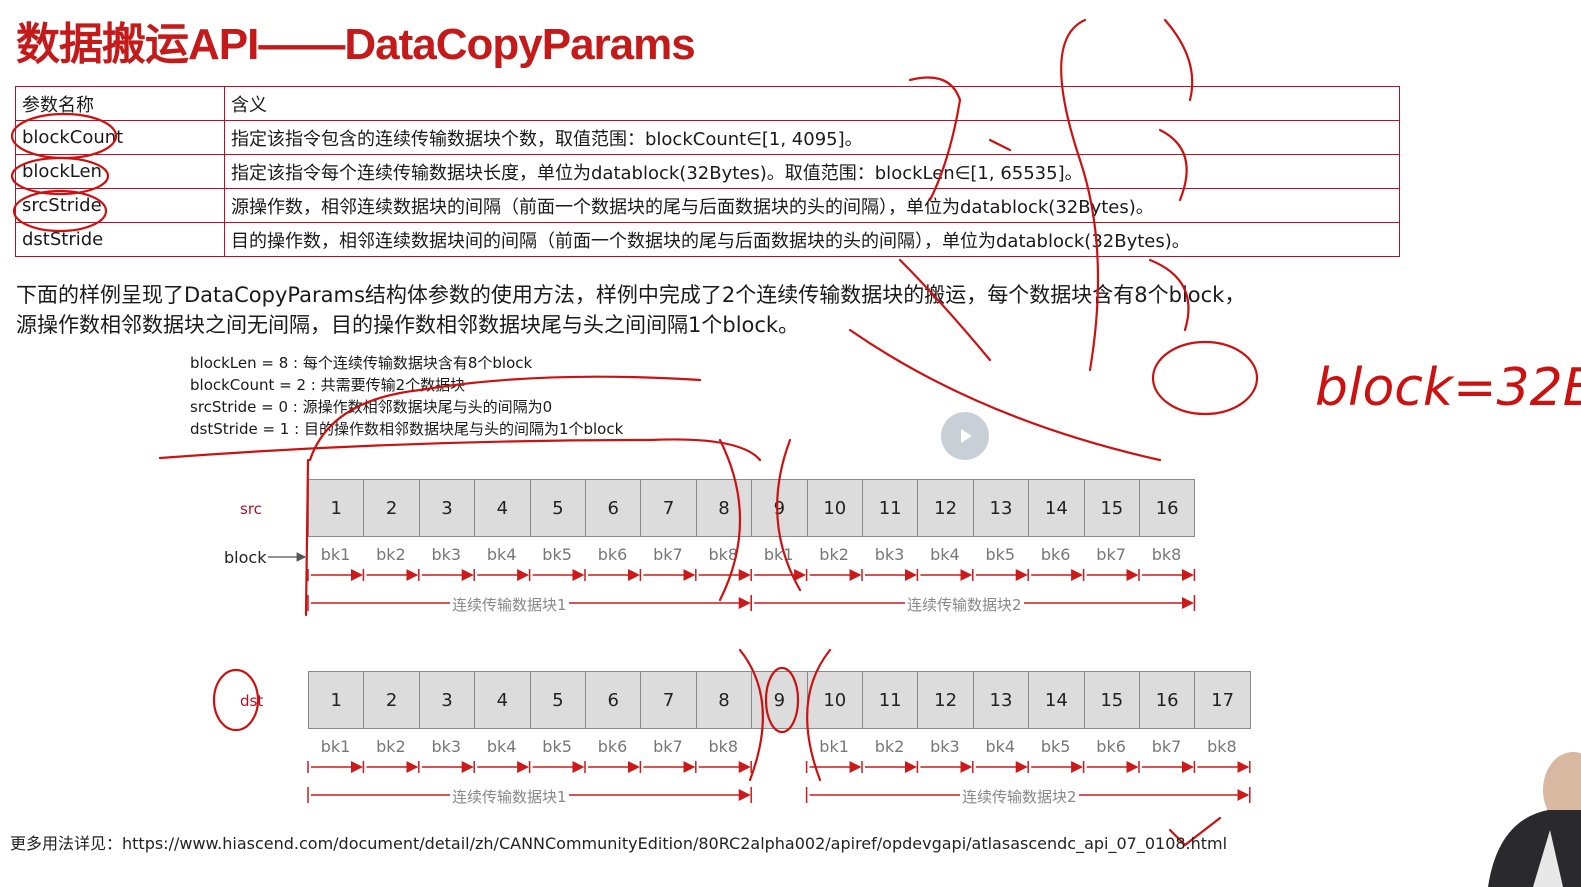 The height and width of the screenshot is (887, 1581). What do you see at coordinates (1001, 700) in the screenshot?
I see `dst-block-cell: 13` at bounding box center [1001, 700].